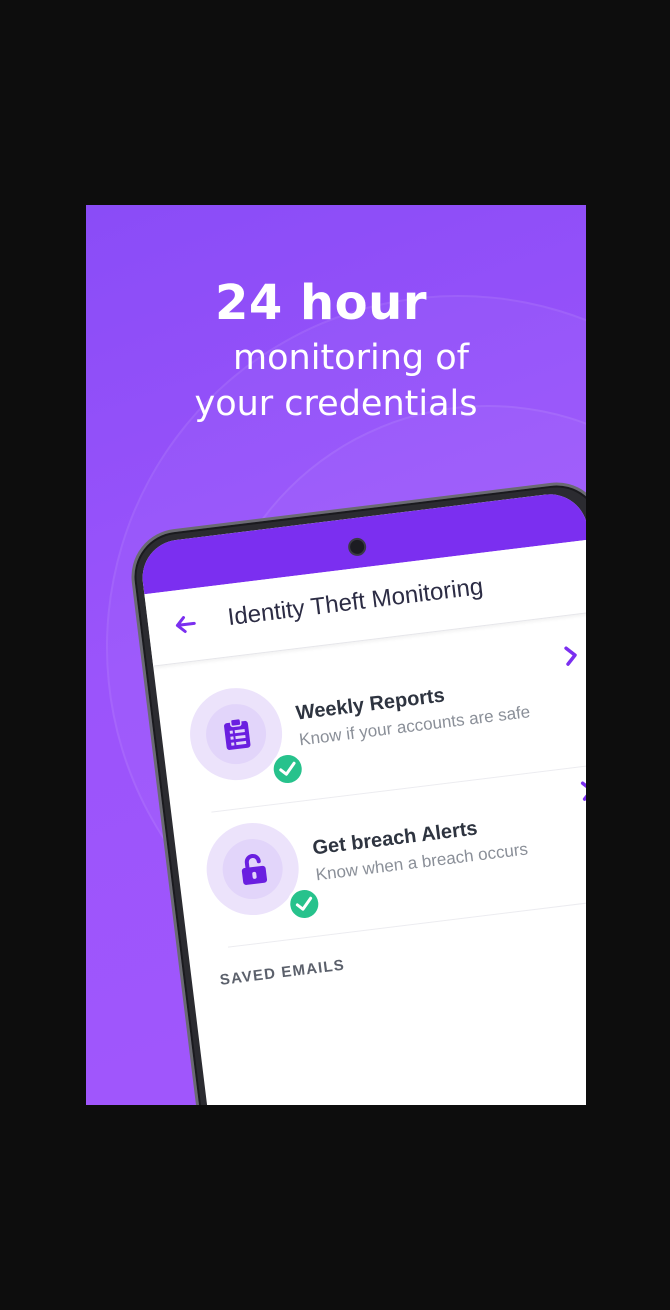 The width and height of the screenshot is (670, 1310). I want to click on section-label-saved-emails: SAVED EMAILS, so click(282, 972).